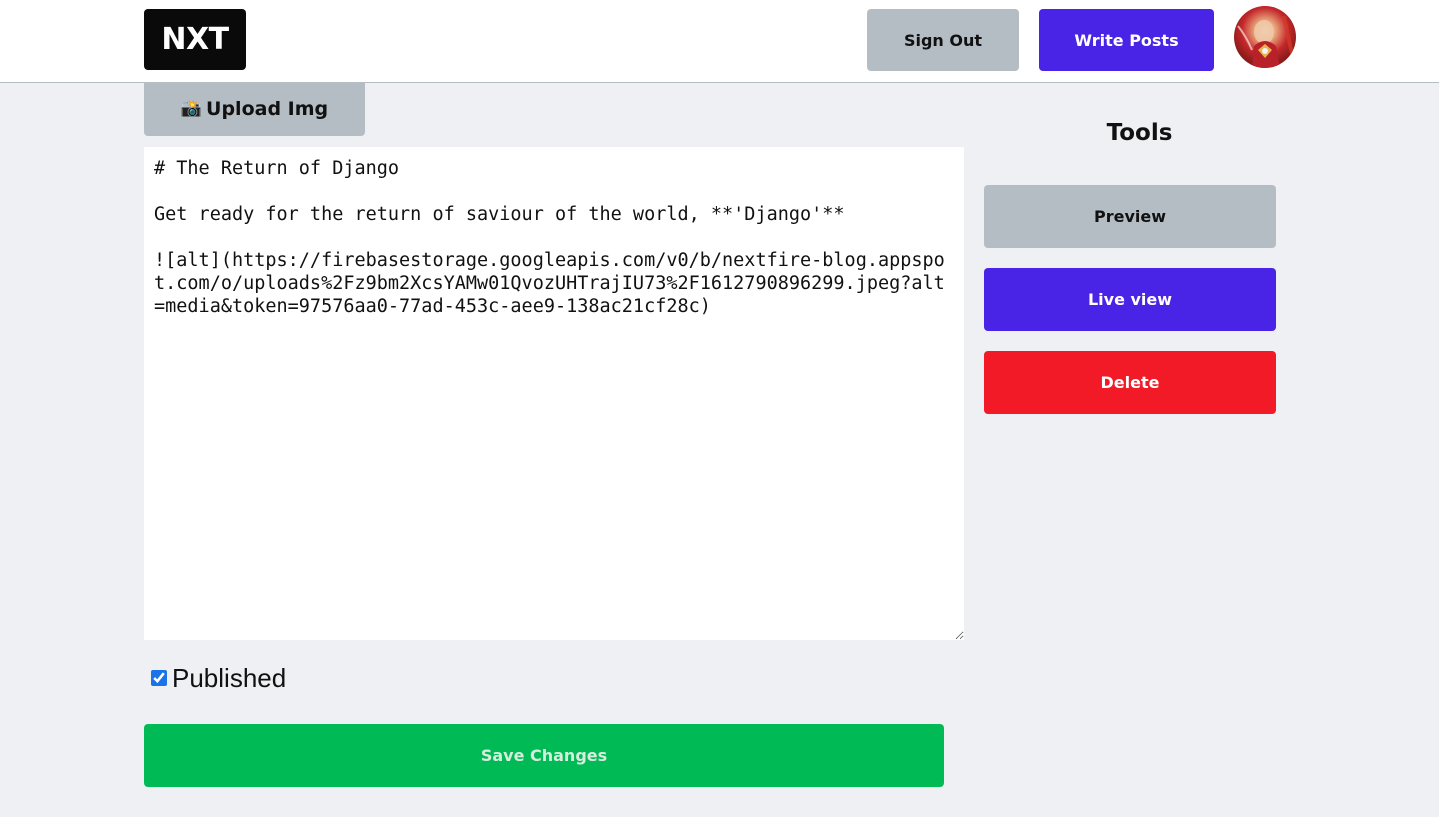 The width and height of the screenshot is (1439, 817). I want to click on published-label: Published, so click(229, 677).